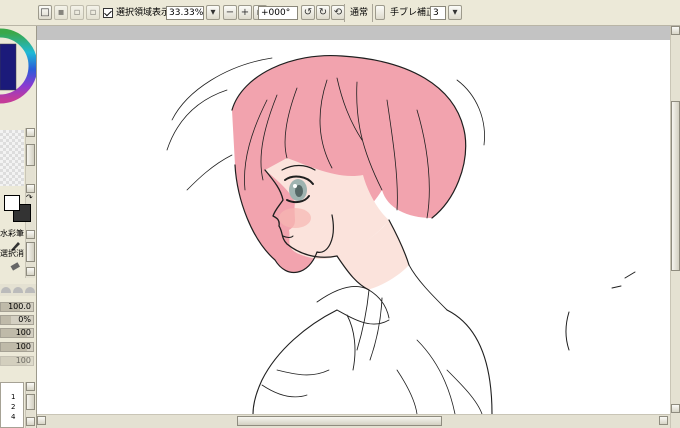 This screenshot has height=428, width=680. Describe the element at coordinates (663, 420) in the screenshot. I see `scroll-right-button` at that location.